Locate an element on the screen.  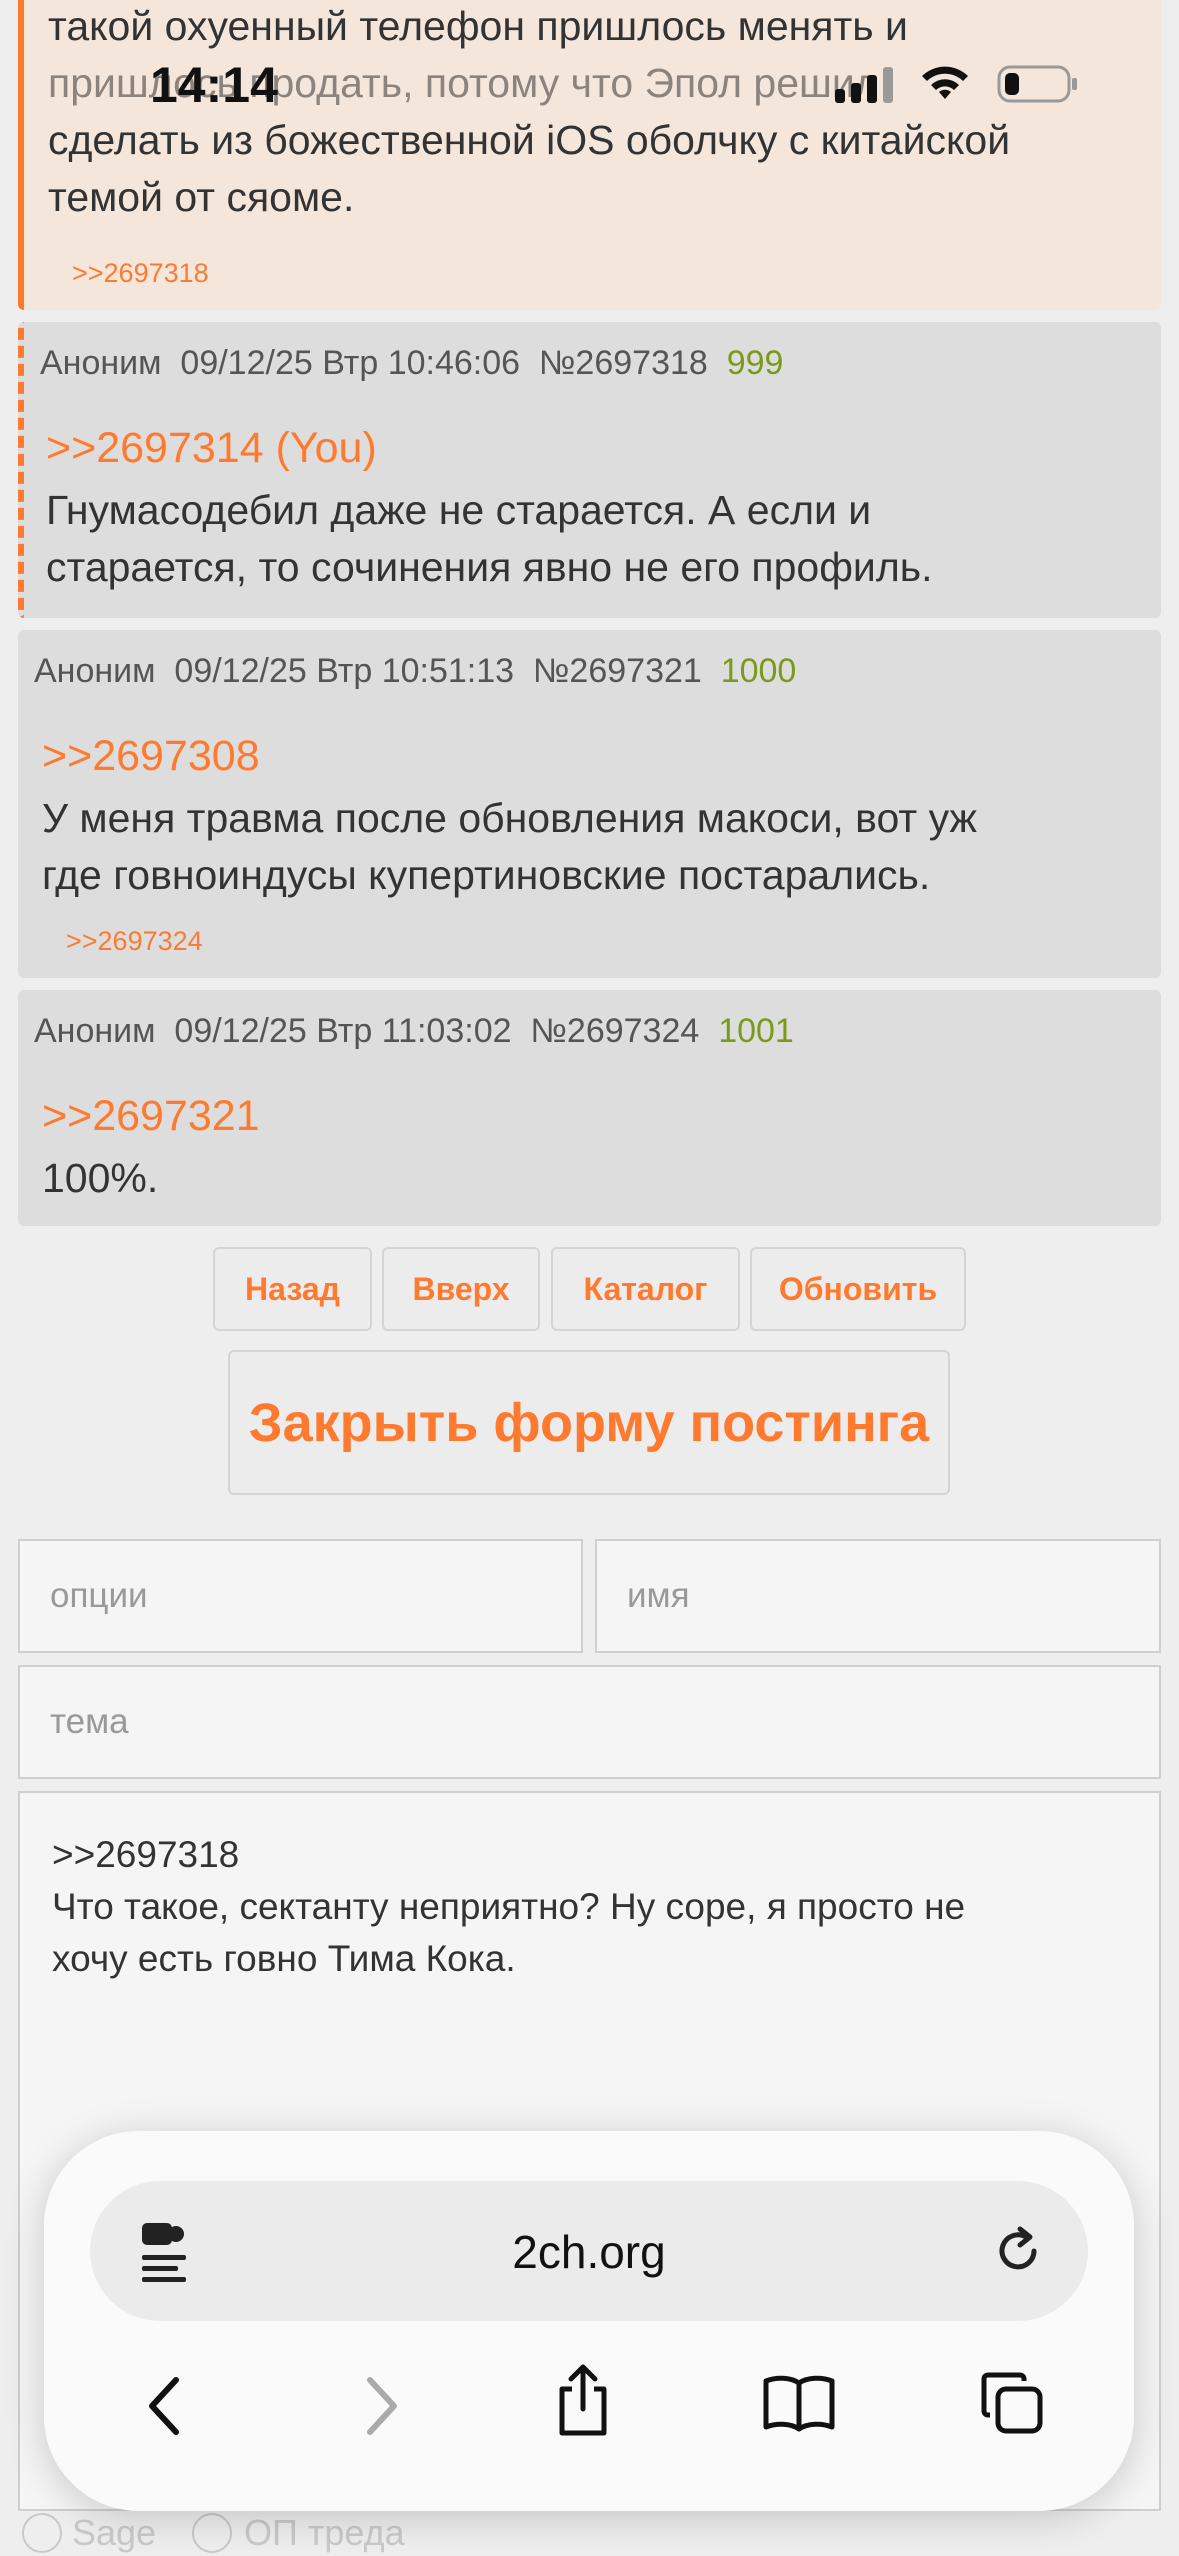
post-line: 100%. is located at coordinates (100, 1178).